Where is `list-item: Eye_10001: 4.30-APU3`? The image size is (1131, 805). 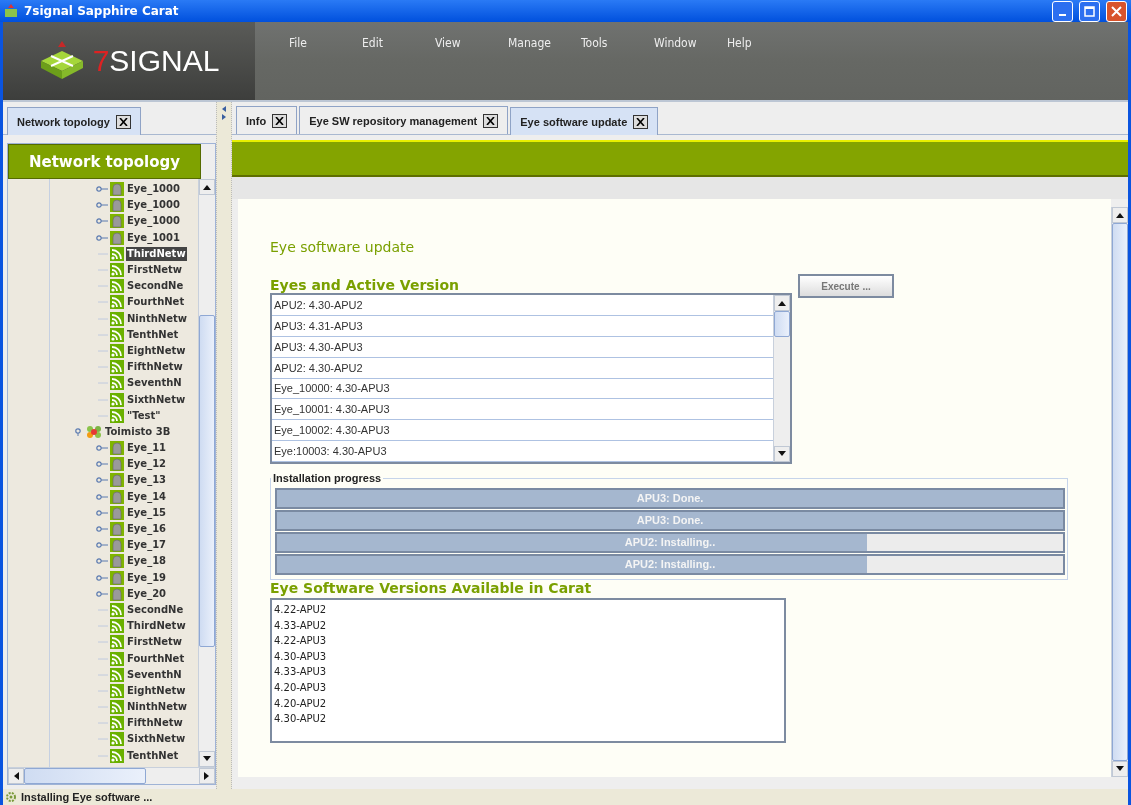 list-item: Eye_10001: 4.30-APU3 is located at coordinates (522, 410).